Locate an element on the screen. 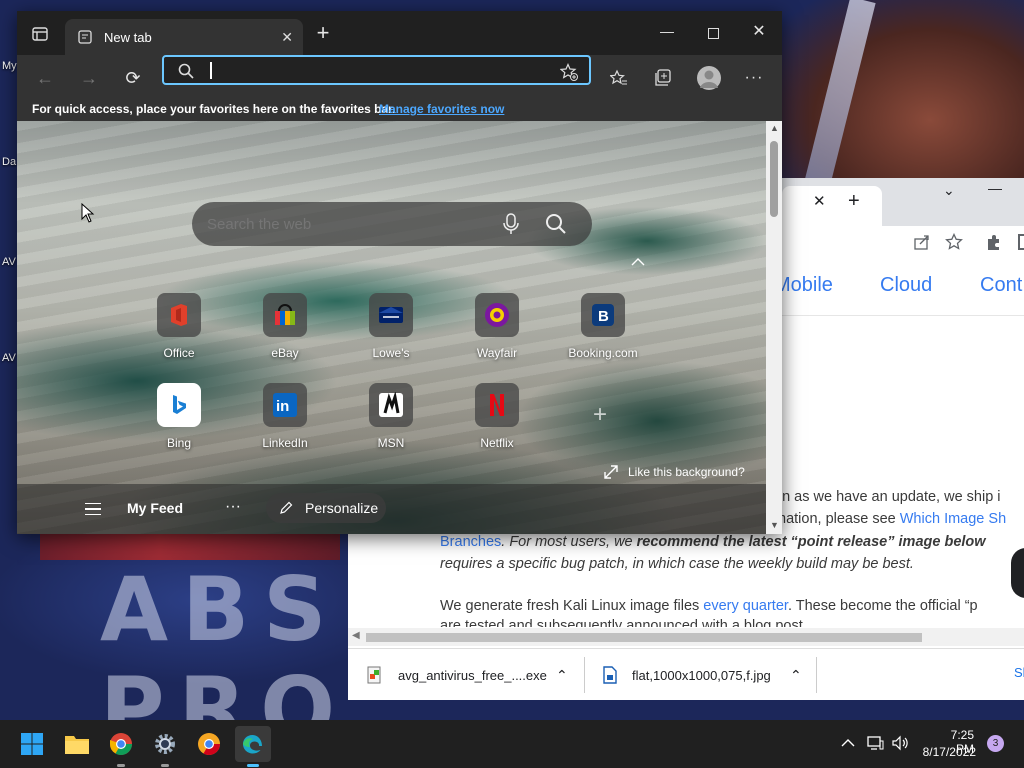 The image size is (1024, 768). feed-bar: My Feed ··· Personalize is located at coordinates (391, 509).